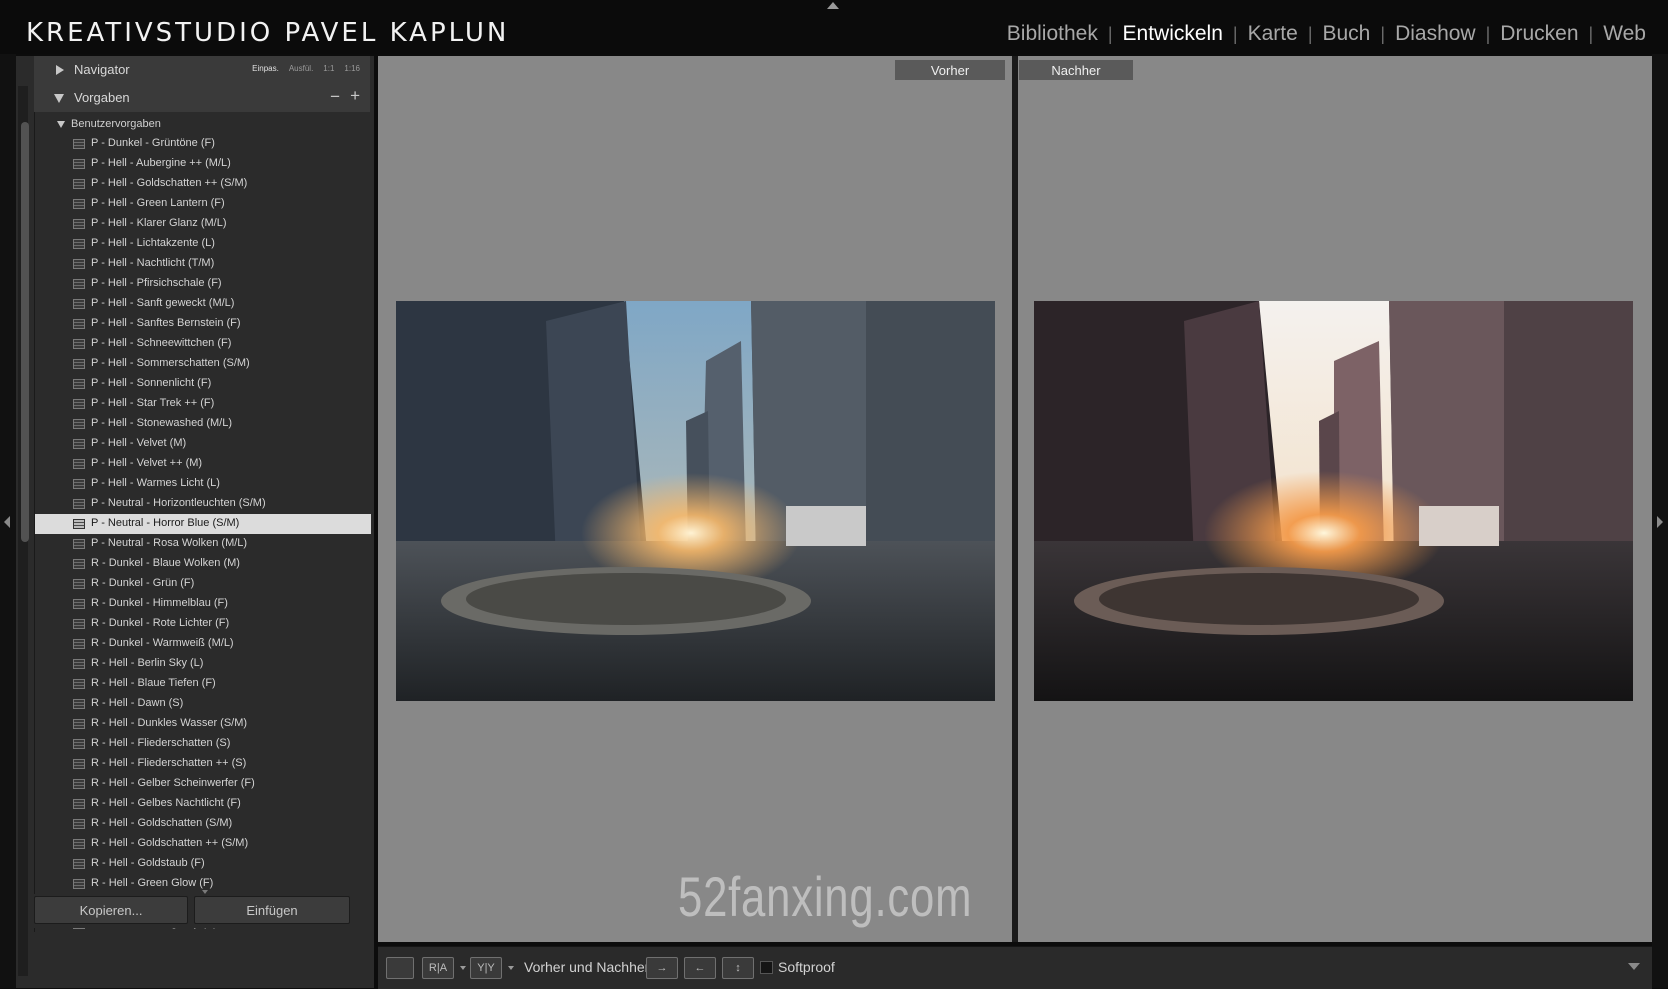  Describe the element at coordinates (738, 968) in the screenshot. I see `swap-before-after-icon: ↕` at that location.